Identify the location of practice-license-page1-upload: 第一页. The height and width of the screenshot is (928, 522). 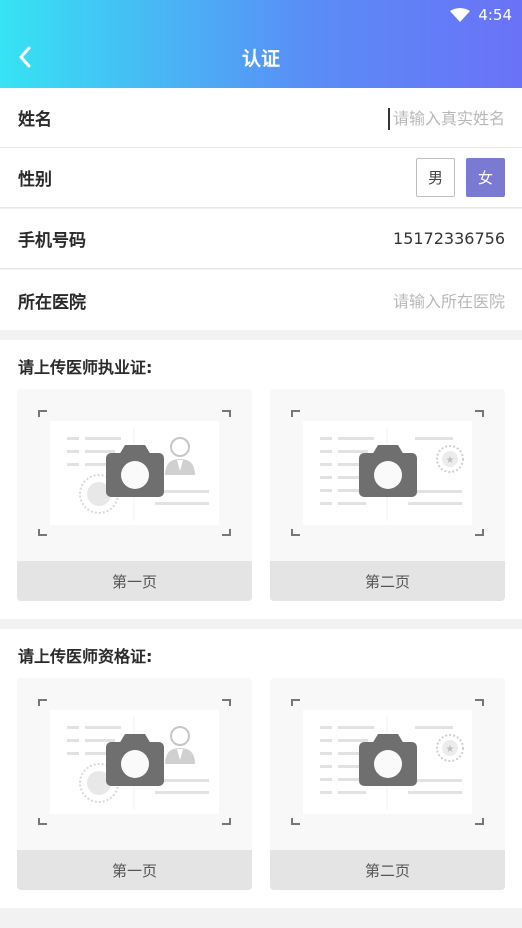
(134, 495).